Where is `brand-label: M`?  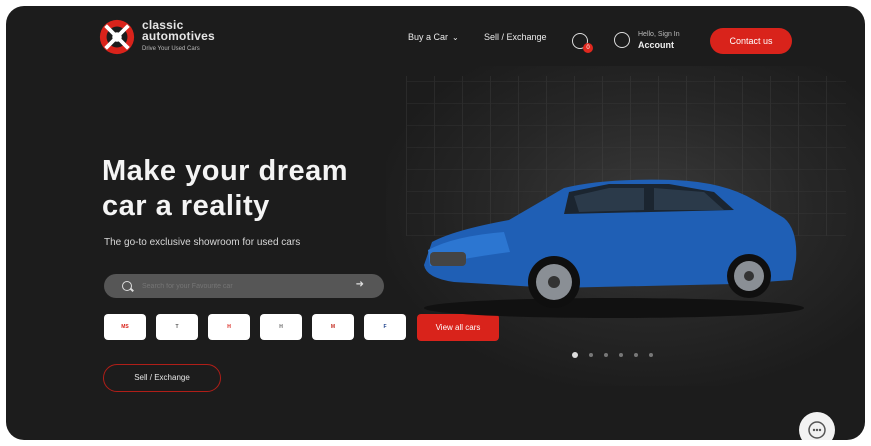
brand-label: M is located at coordinates (333, 327).